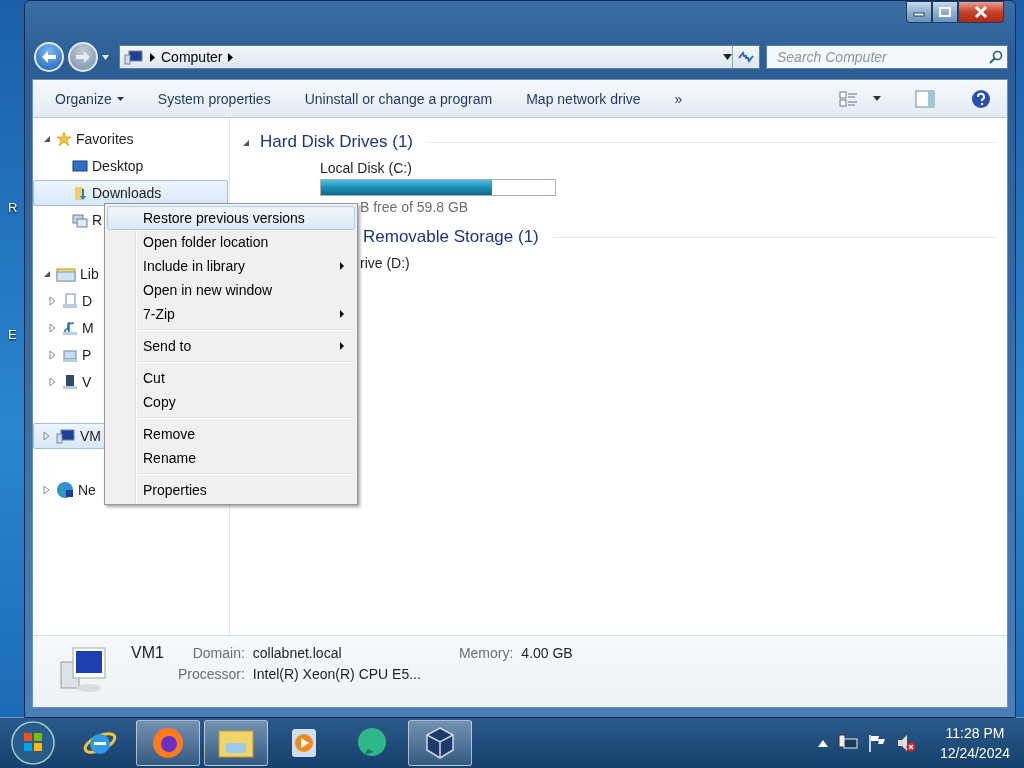  Describe the element at coordinates (147, 653) in the screenshot. I see `computer-name: VM1` at that location.